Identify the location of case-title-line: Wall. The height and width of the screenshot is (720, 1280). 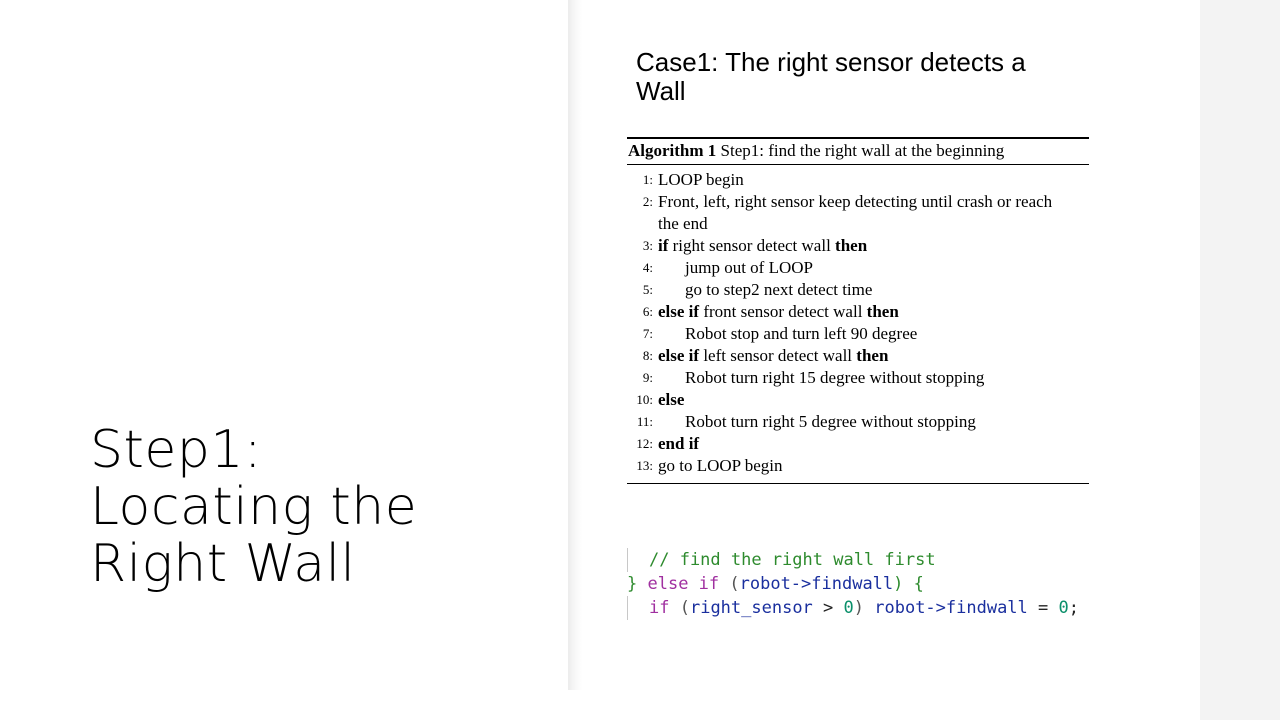
(661, 91).